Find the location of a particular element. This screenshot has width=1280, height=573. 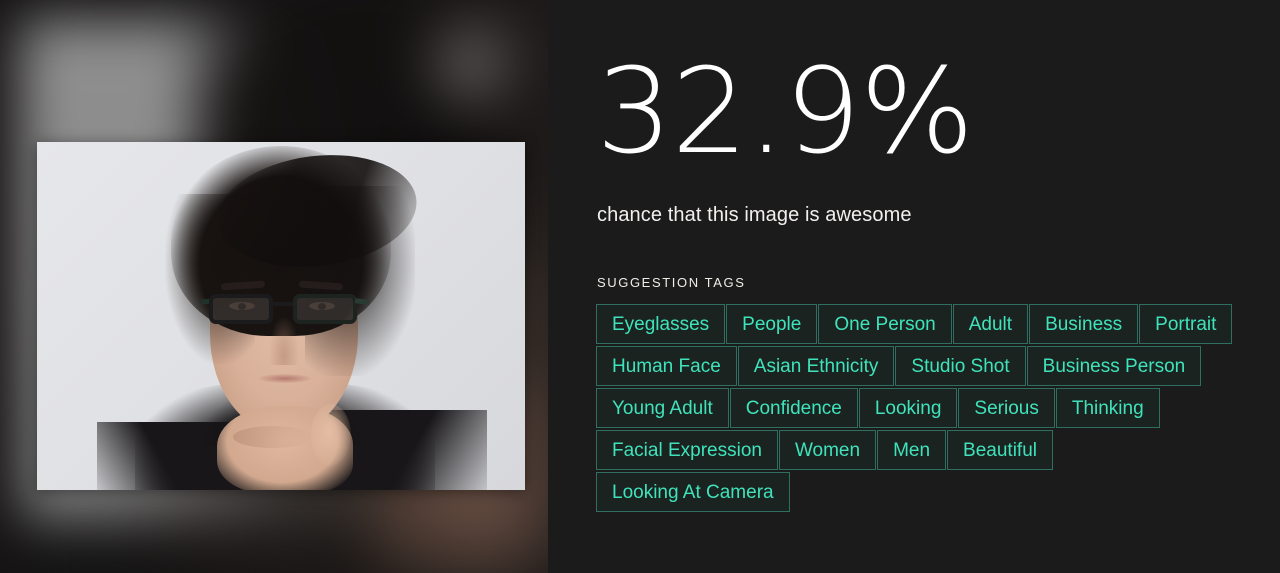

suggestion-tag: Confidence is located at coordinates (793, 408).